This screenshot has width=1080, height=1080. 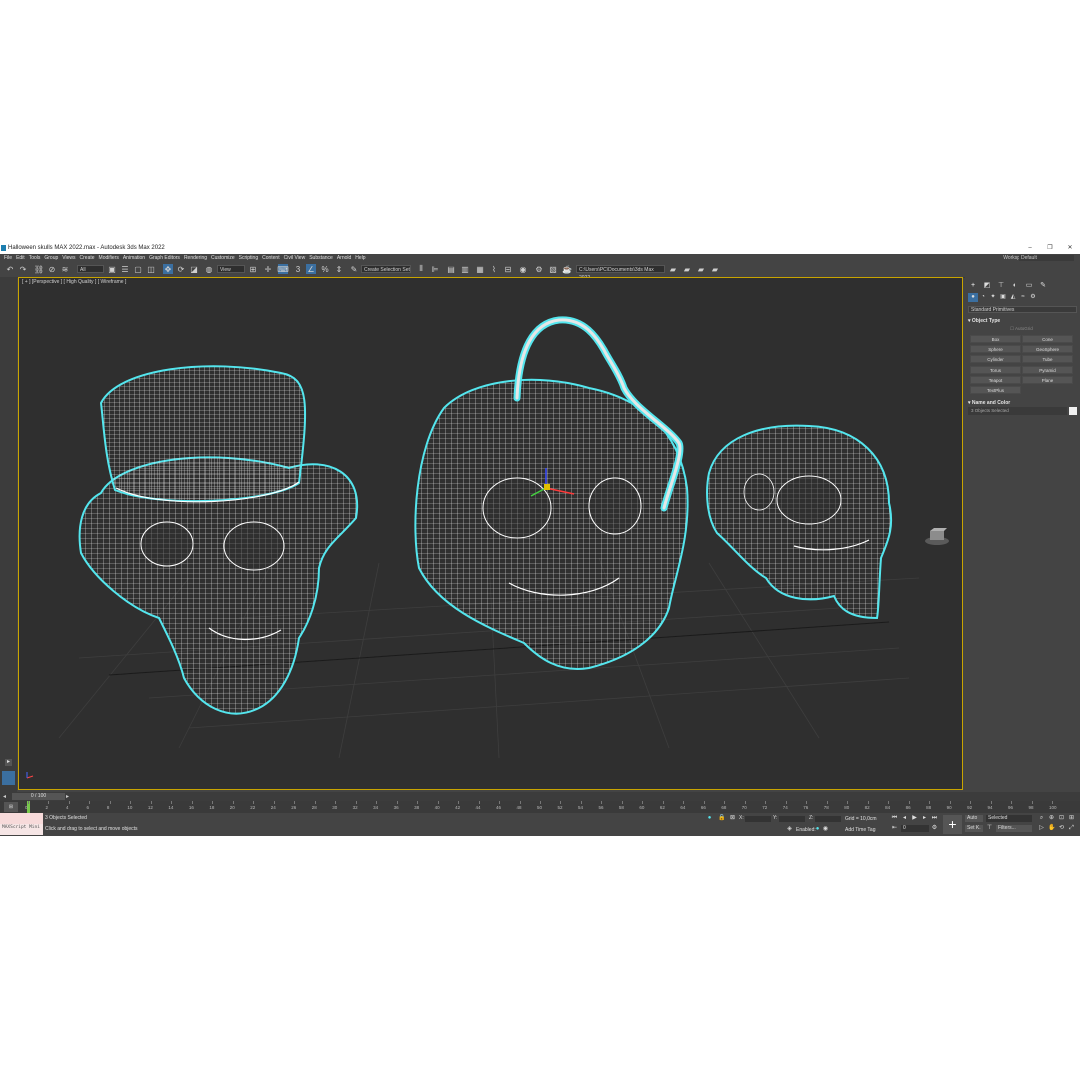 What do you see at coordinates (508, 269) in the screenshot?
I see `schematic-view-icon: ⊟` at bounding box center [508, 269].